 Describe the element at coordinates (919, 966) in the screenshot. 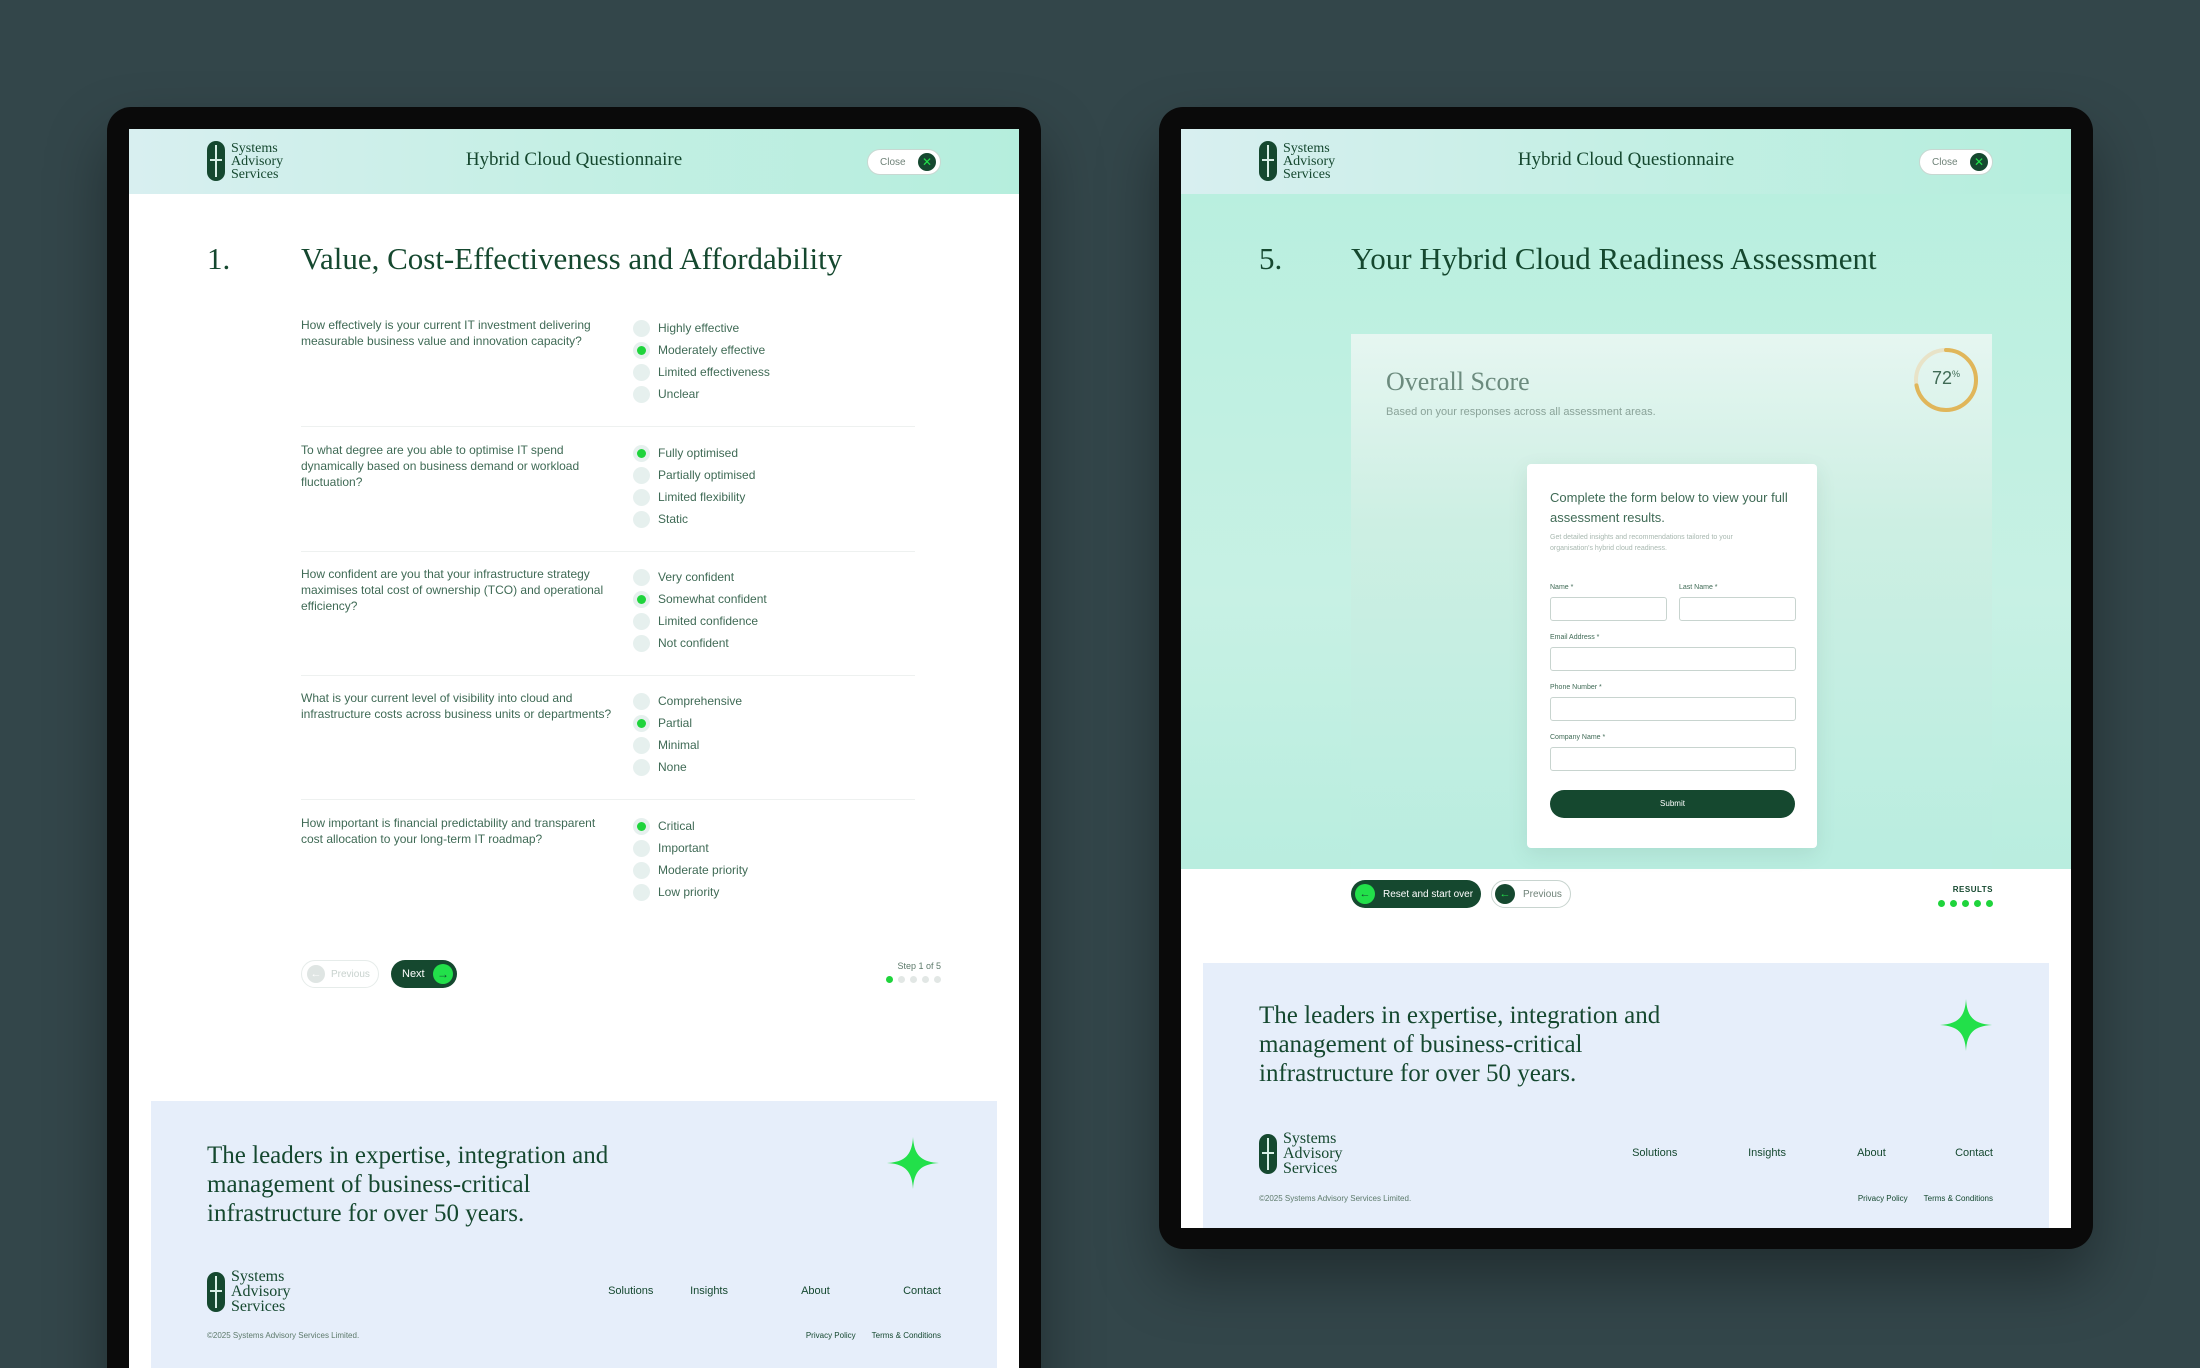

I see `step-label: Step 1 of 5` at that location.